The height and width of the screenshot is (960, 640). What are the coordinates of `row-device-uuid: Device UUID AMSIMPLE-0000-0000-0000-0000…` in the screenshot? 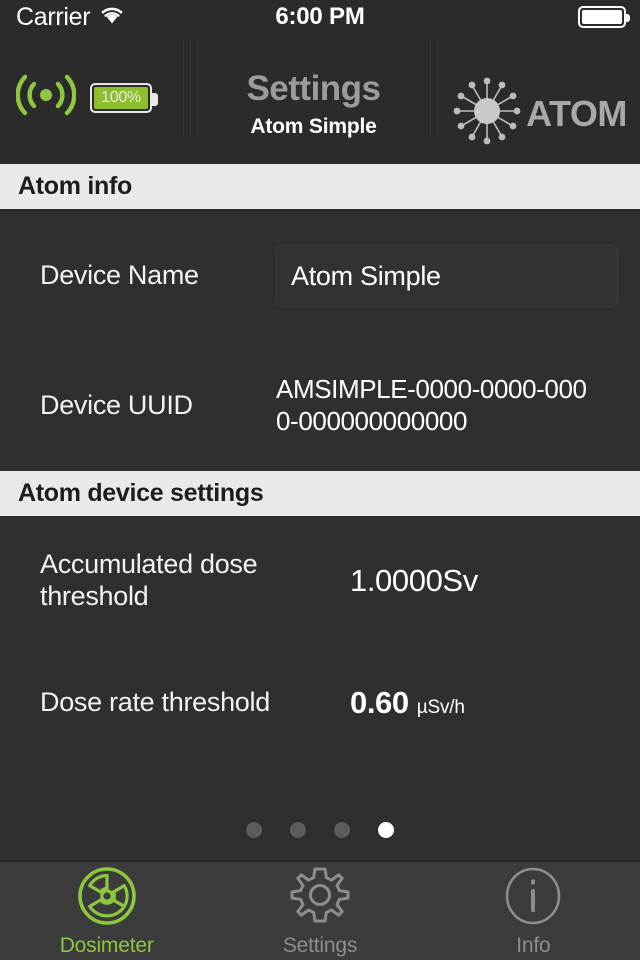 It's located at (320, 406).